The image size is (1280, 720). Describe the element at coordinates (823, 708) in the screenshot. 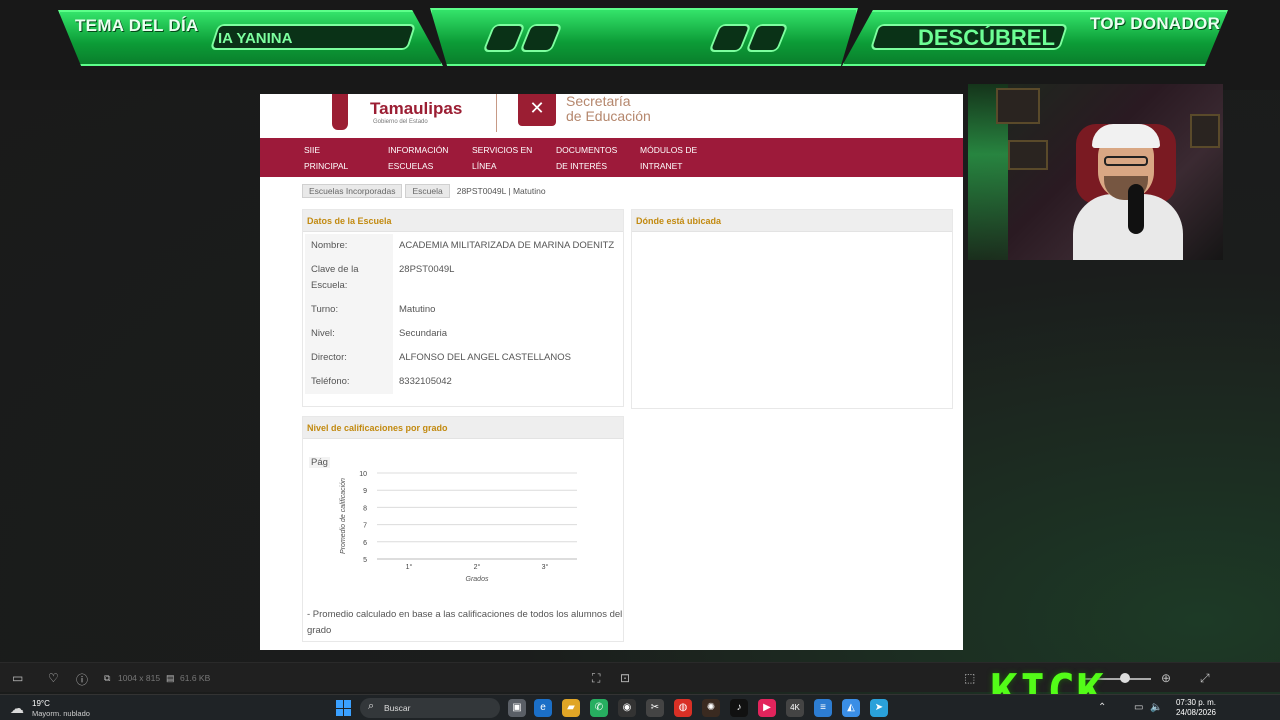

I see `notepad-icon: ≡` at that location.